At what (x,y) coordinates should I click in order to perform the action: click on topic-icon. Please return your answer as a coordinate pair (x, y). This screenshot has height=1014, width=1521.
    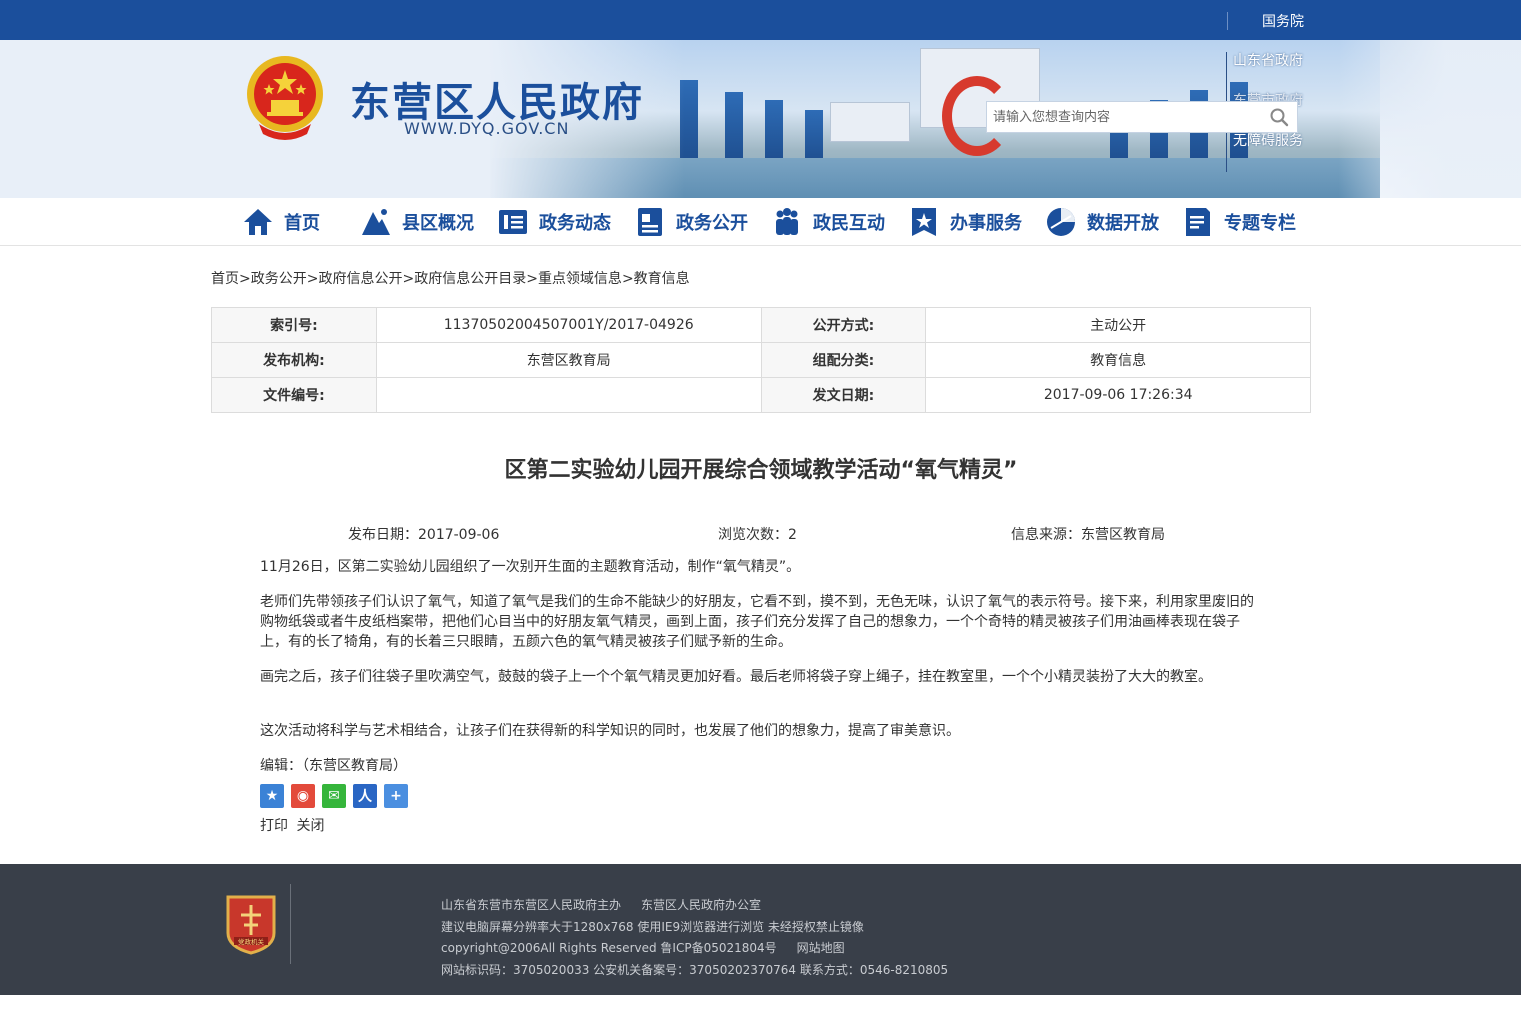
    Looking at the image, I should click on (1198, 222).